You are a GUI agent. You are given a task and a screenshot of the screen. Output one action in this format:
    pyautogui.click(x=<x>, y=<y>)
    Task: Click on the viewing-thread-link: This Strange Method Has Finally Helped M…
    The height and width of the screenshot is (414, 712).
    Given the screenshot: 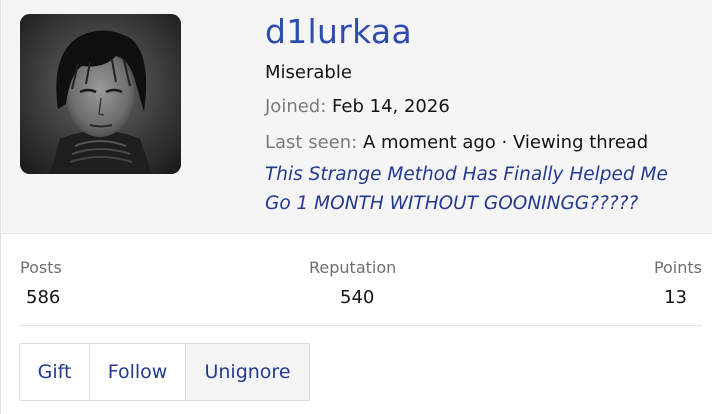 What is the action you would take?
    pyautogui.click(x=480, y=189)
    